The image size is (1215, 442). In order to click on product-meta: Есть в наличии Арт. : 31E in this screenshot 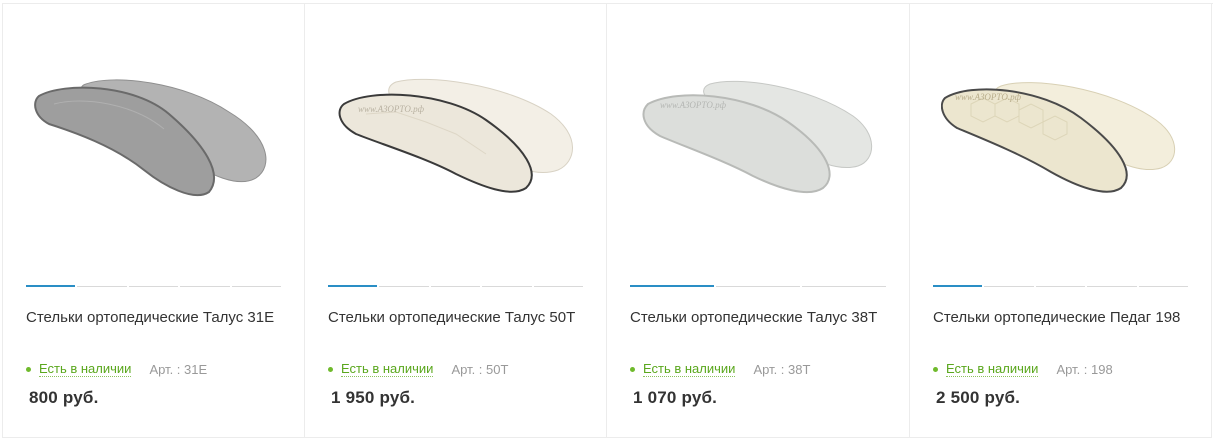, I will do `click(116, 369)`.